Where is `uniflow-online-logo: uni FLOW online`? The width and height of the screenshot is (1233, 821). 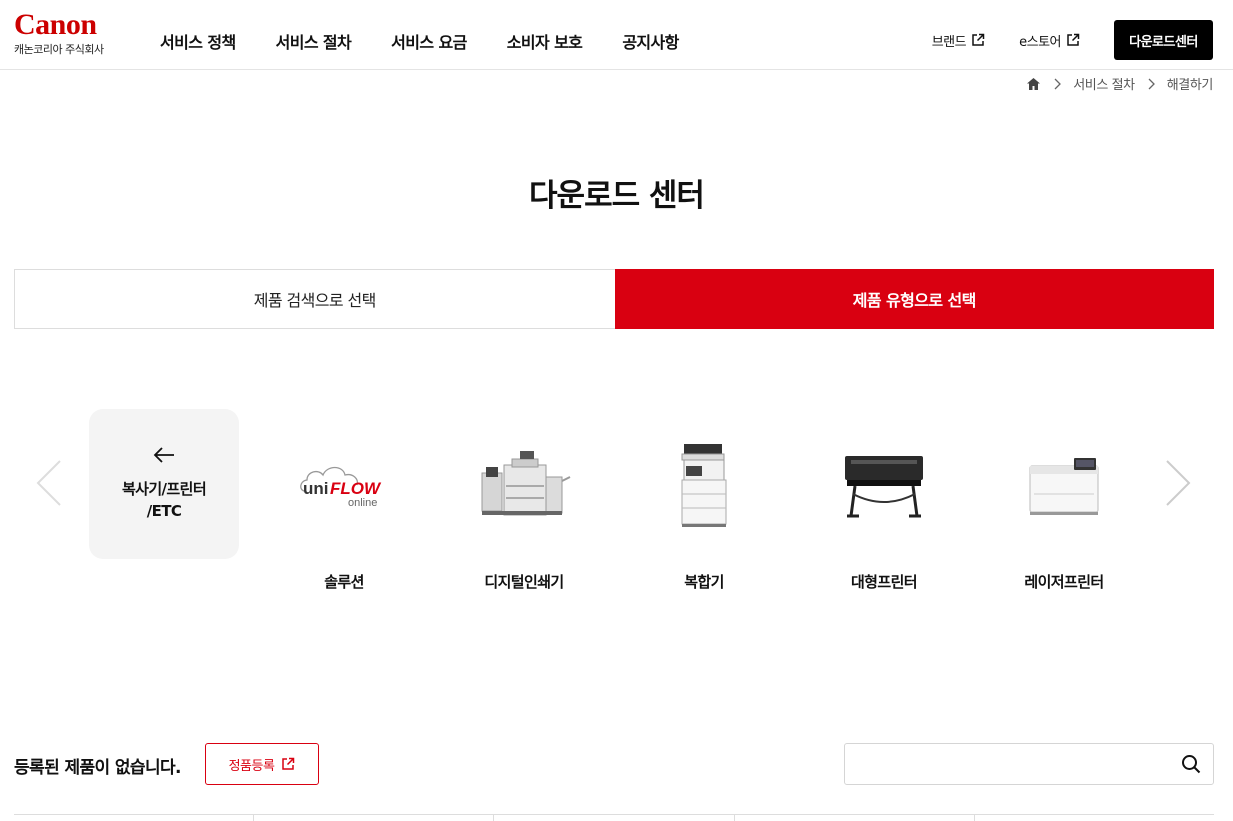
uniflow-online-logo: uni FLOW online is located at coordinates (344, 485).